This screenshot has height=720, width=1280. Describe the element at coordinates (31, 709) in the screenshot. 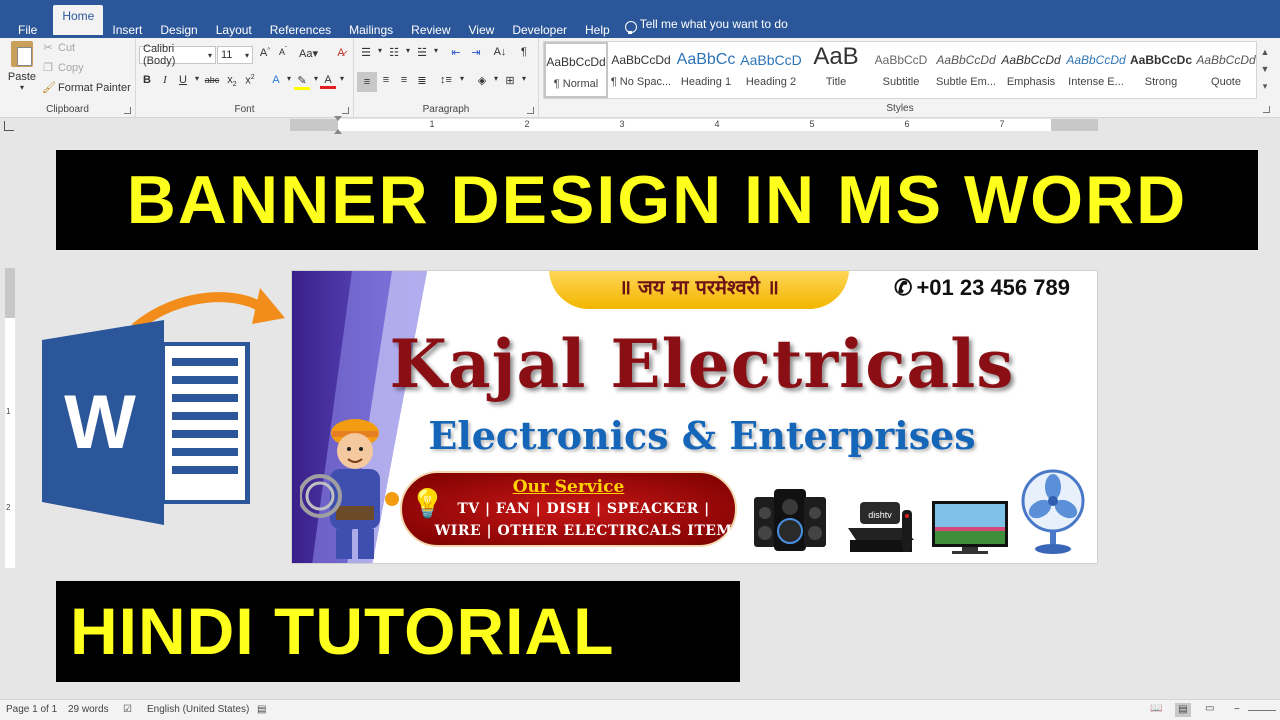

I see `page-count: Page 1 of 1` at that location.